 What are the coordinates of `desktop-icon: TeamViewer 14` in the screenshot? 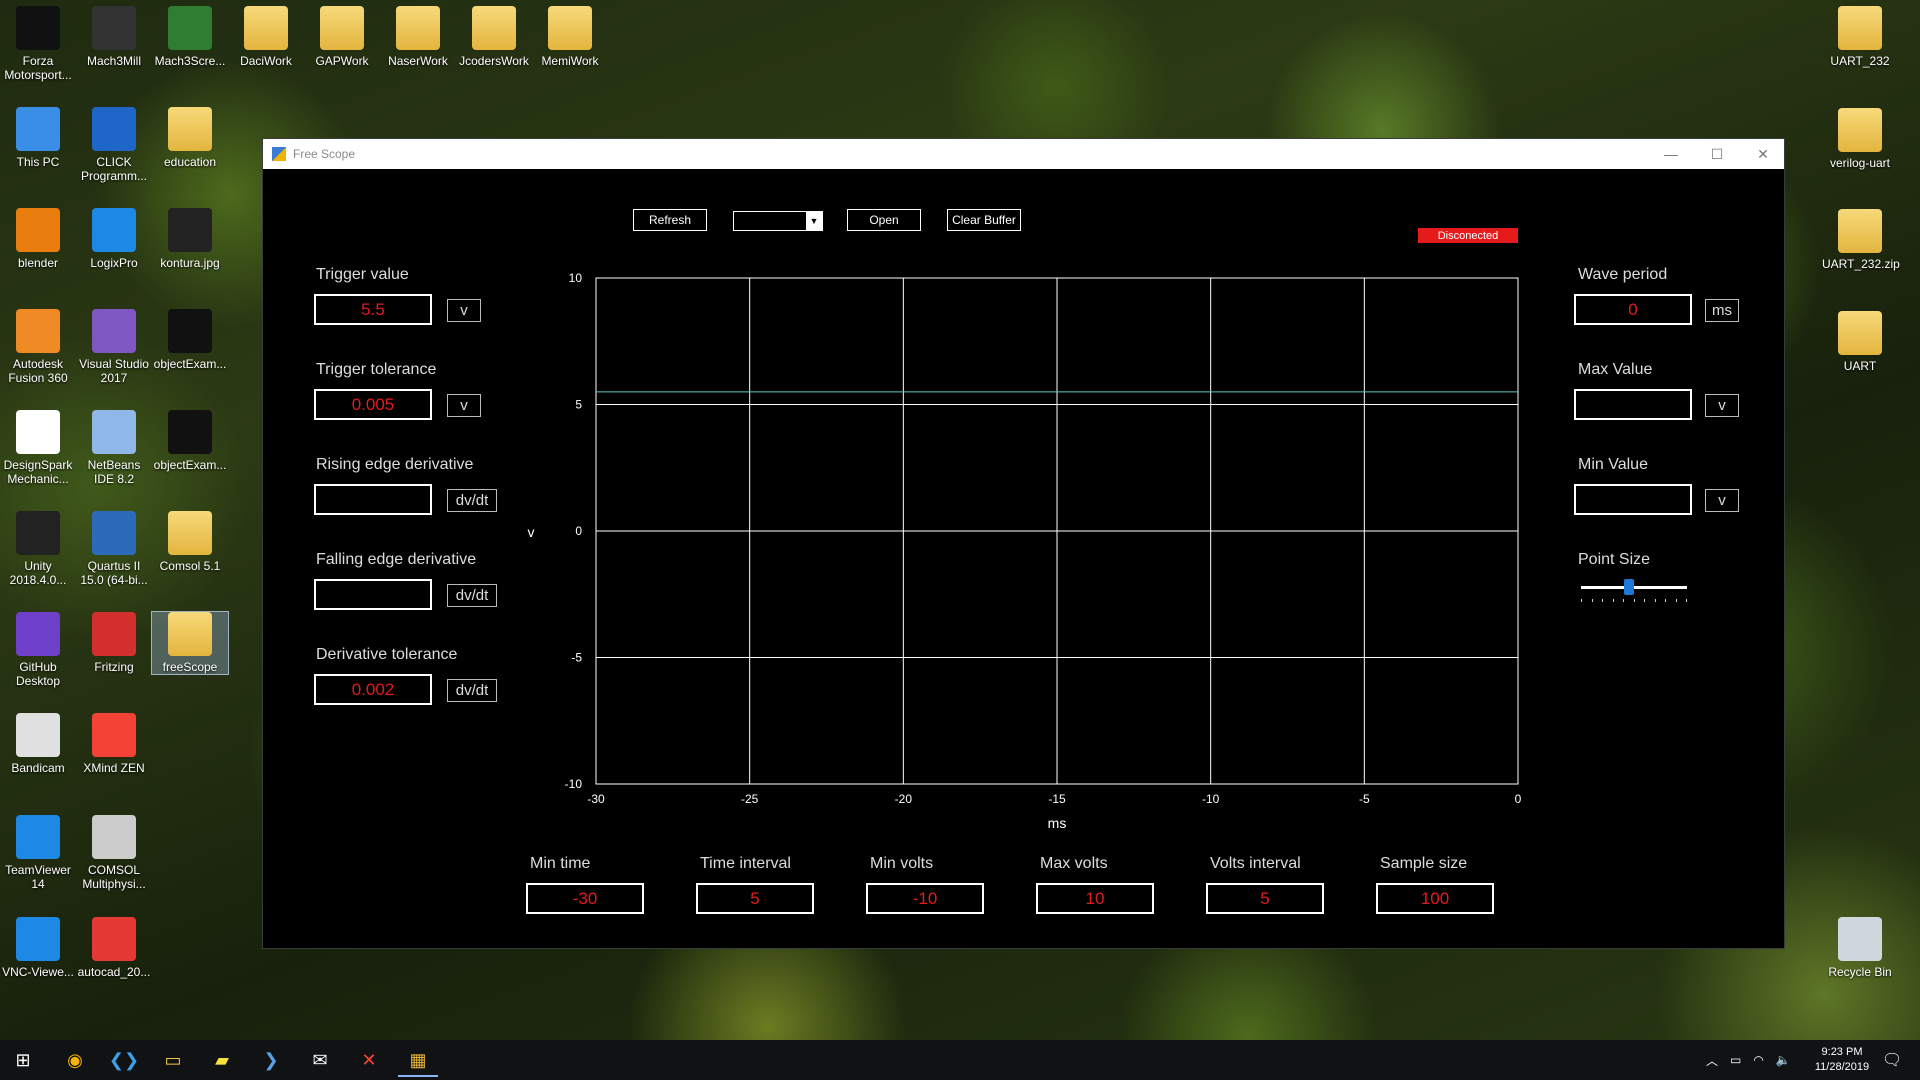 It's located at (38, 853).